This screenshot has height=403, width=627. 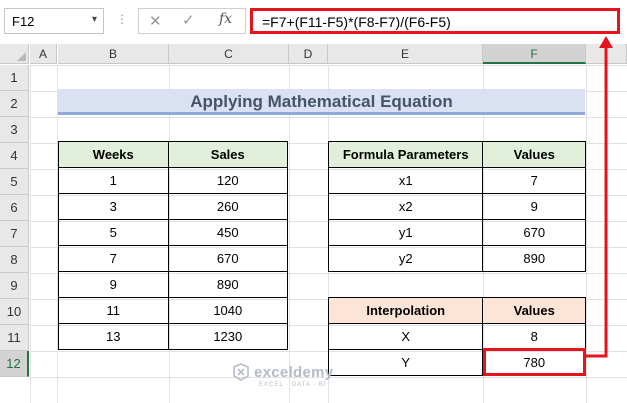 I want to click on exceldemy-logo-icon, so click(x=241, y=372).